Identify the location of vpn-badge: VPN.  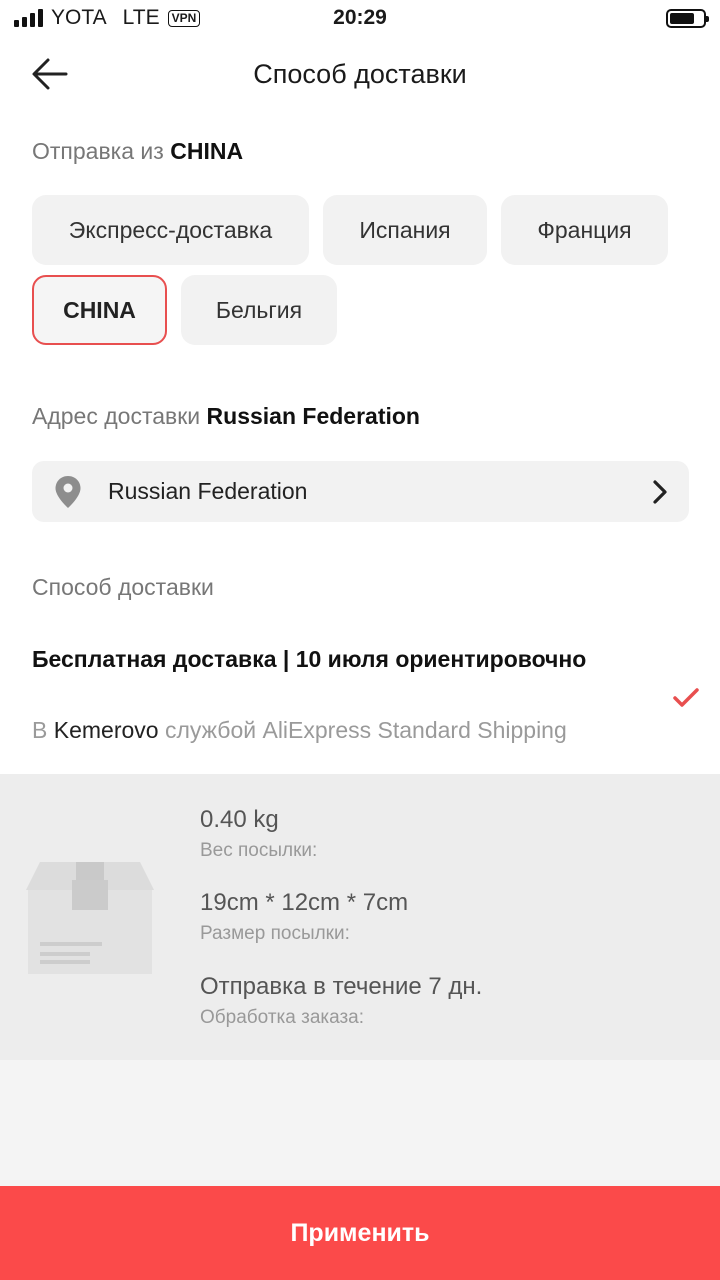
(184, 18).